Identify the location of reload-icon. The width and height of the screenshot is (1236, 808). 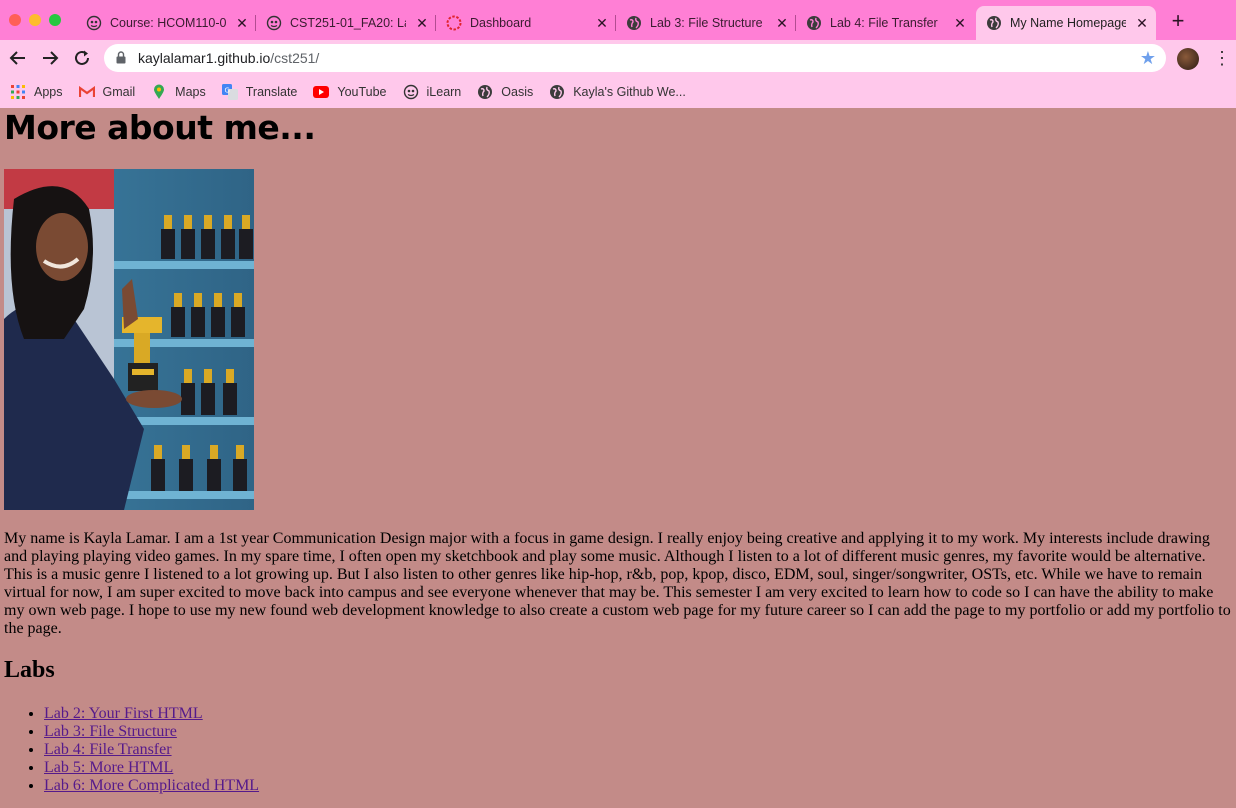
(82, 57).